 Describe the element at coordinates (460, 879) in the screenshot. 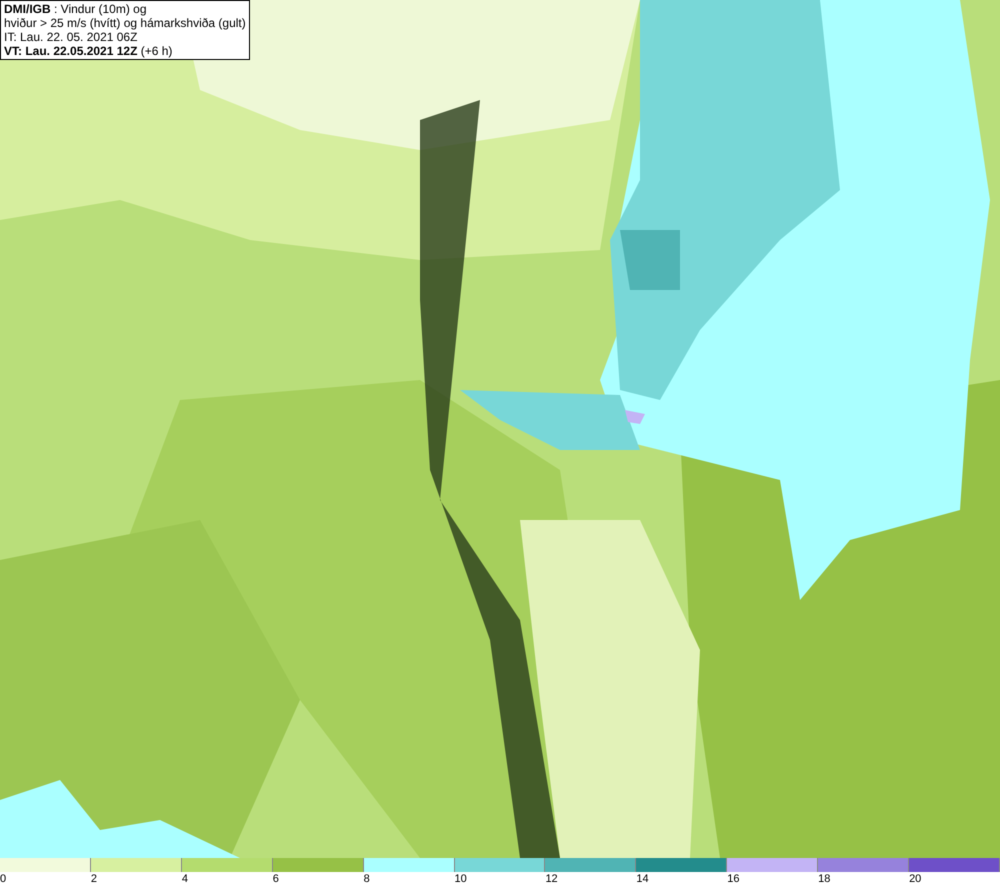

I see `legend-label: 10` at that location.